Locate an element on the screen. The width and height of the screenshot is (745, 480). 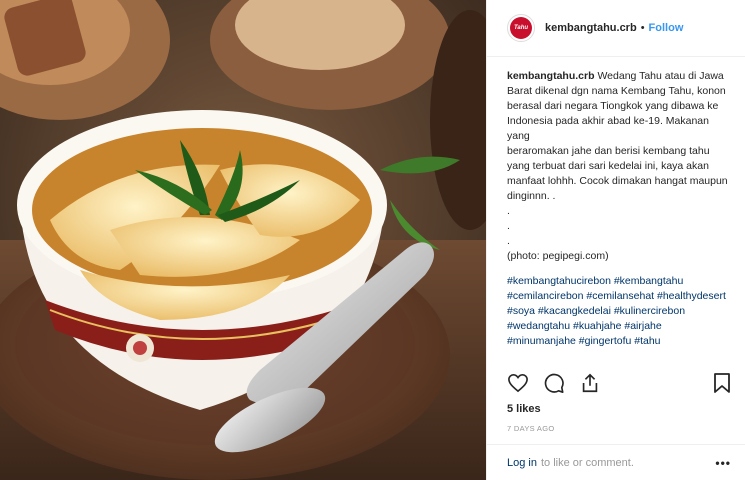
post-header: Tahu kembangtahu.crb • Follow is located at coordinates (616, 28).